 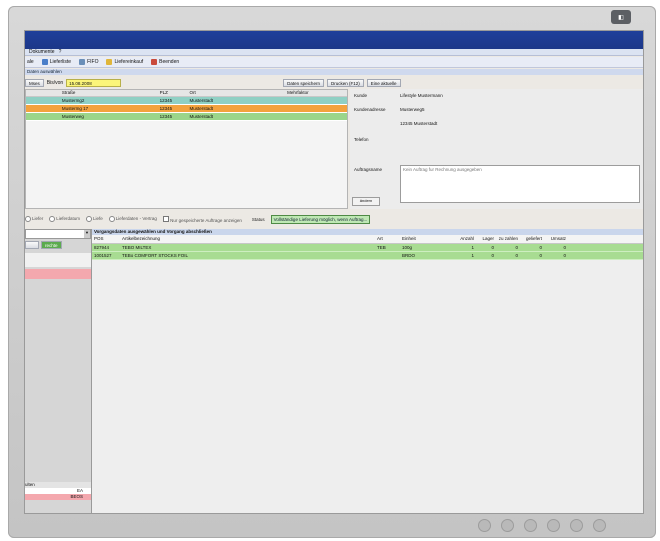 I want to click on grid-header-cell: Ort, so click(x=192, y=92).